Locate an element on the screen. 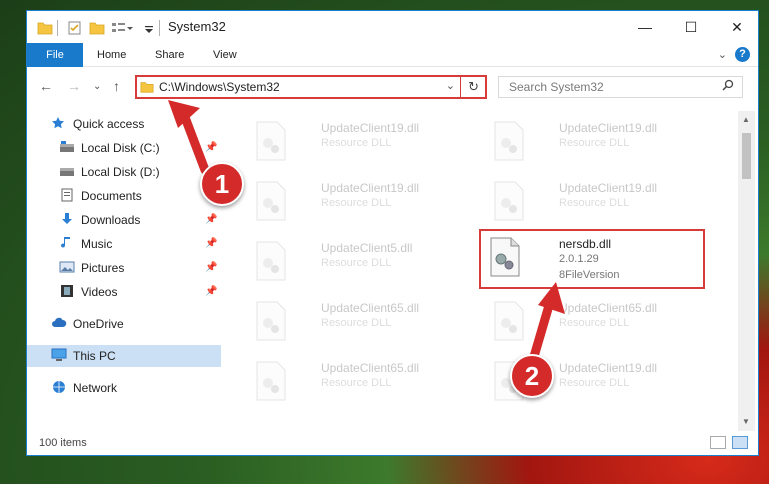 This screenshot has height=484, width=769. expand-ribbon-icon: ⌄ is located at coordinates (722, 54).